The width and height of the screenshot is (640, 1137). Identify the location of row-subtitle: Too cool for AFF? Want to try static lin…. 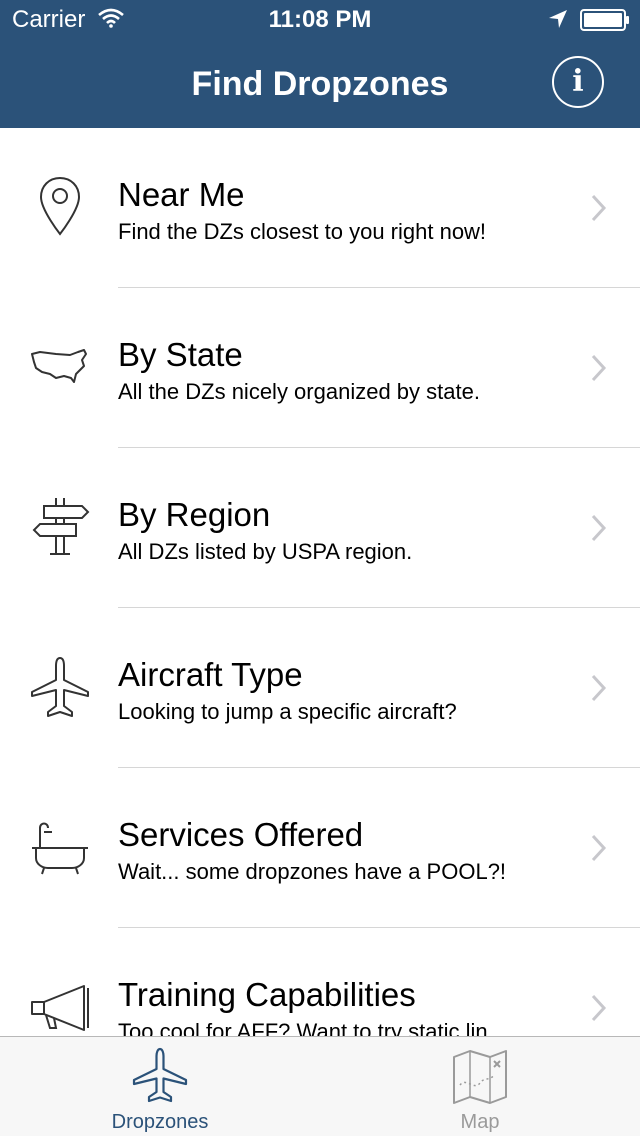
(312, 1027).